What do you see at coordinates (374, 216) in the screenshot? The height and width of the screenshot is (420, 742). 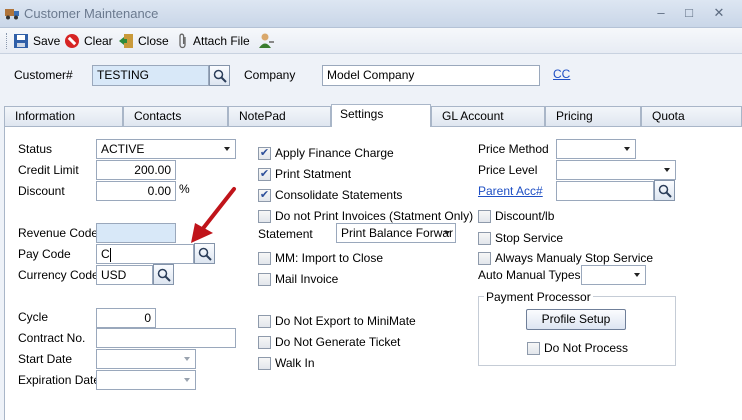 I see `no-print-invoices-label: Do not Print Invoices (Statment Only)` at bounding box center [374, 216].